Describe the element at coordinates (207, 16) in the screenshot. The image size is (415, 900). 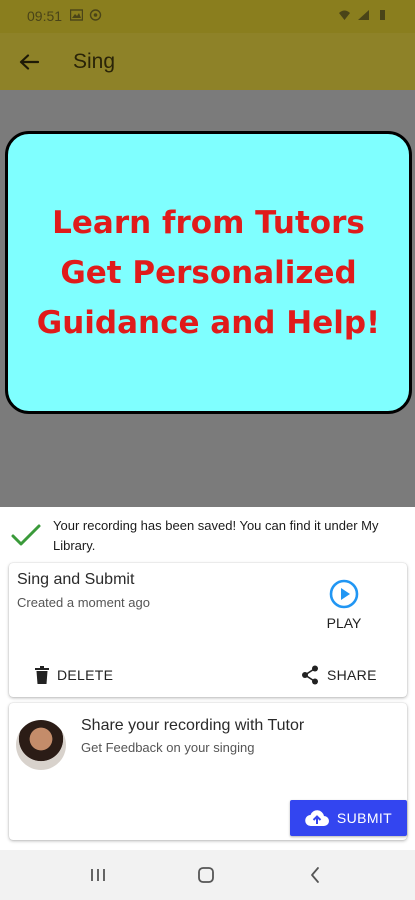
I see `status-bar: 09:51` at that location.